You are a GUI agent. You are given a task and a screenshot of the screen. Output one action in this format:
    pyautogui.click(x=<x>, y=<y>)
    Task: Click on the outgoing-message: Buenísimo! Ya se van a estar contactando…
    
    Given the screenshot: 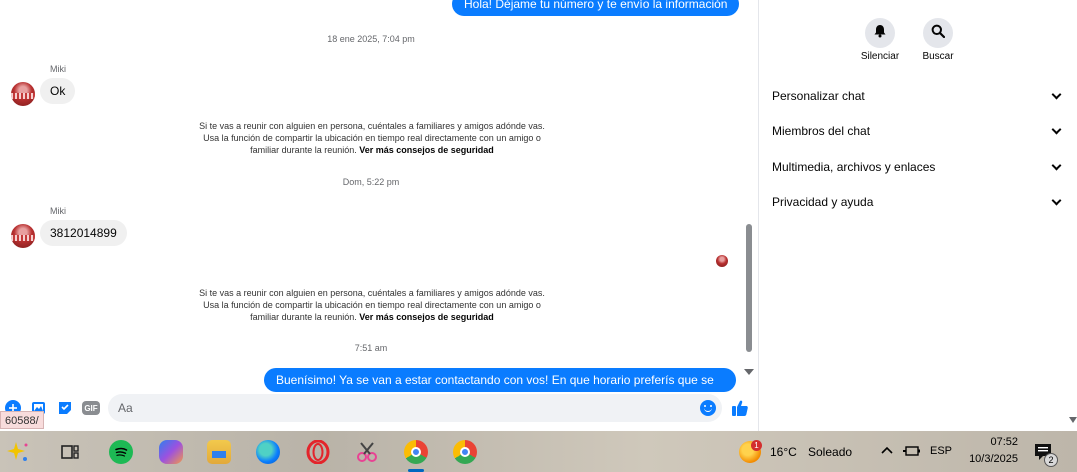 What is the action you would take?
    pyautogui.click(x=500, y=380)
    